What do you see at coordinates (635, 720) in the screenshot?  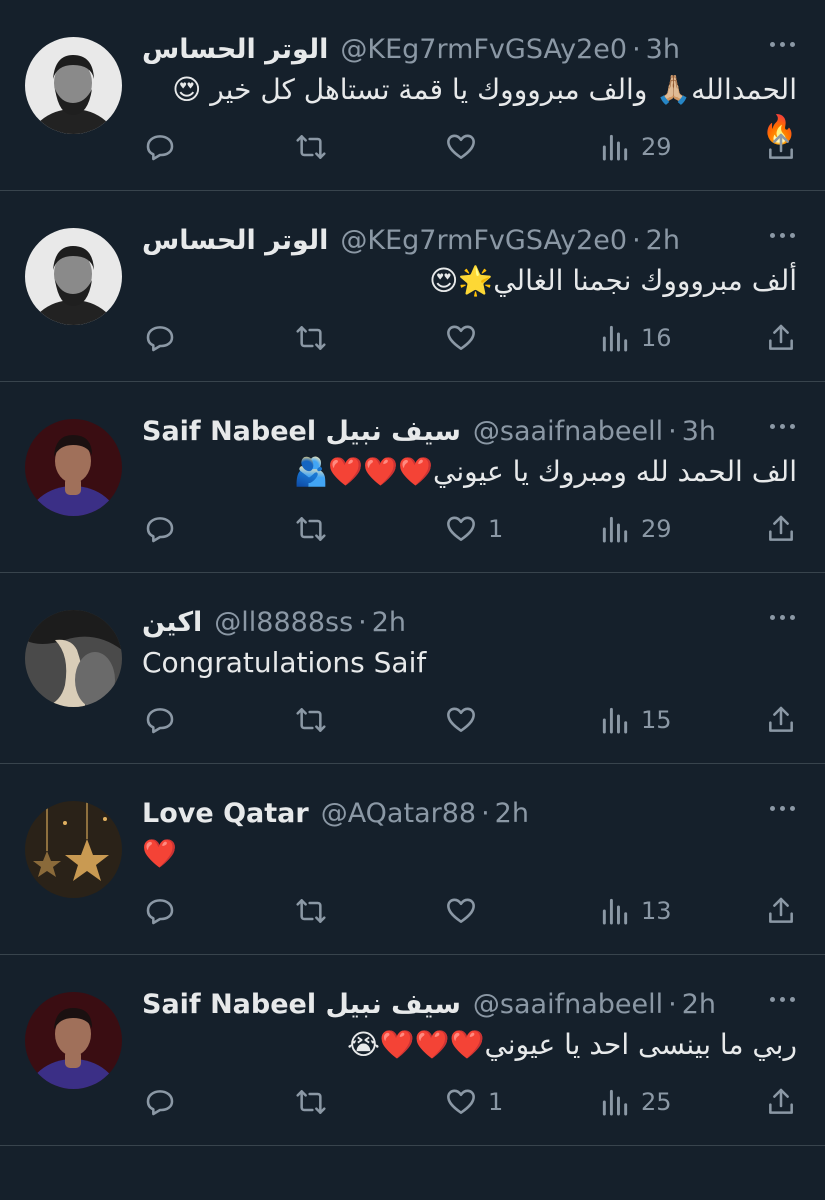 I see `views-button: 15` at bounding box center [635, 720].